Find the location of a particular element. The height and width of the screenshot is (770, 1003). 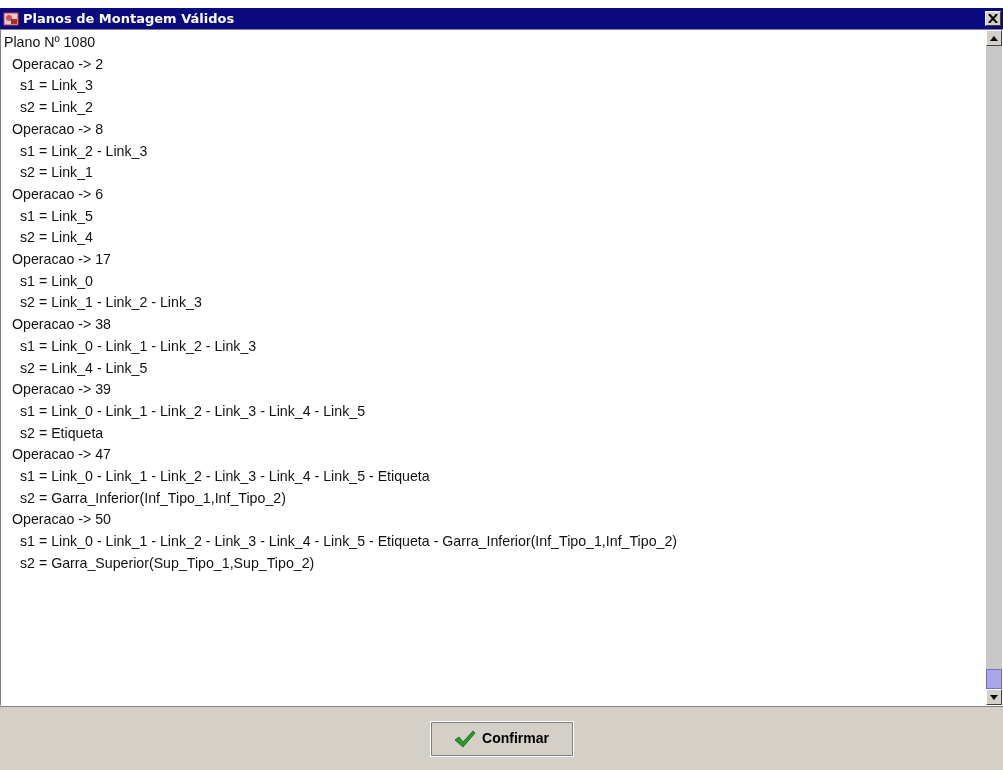

text-line: Plano Nº 1080 is located at coordinates (50, 42).